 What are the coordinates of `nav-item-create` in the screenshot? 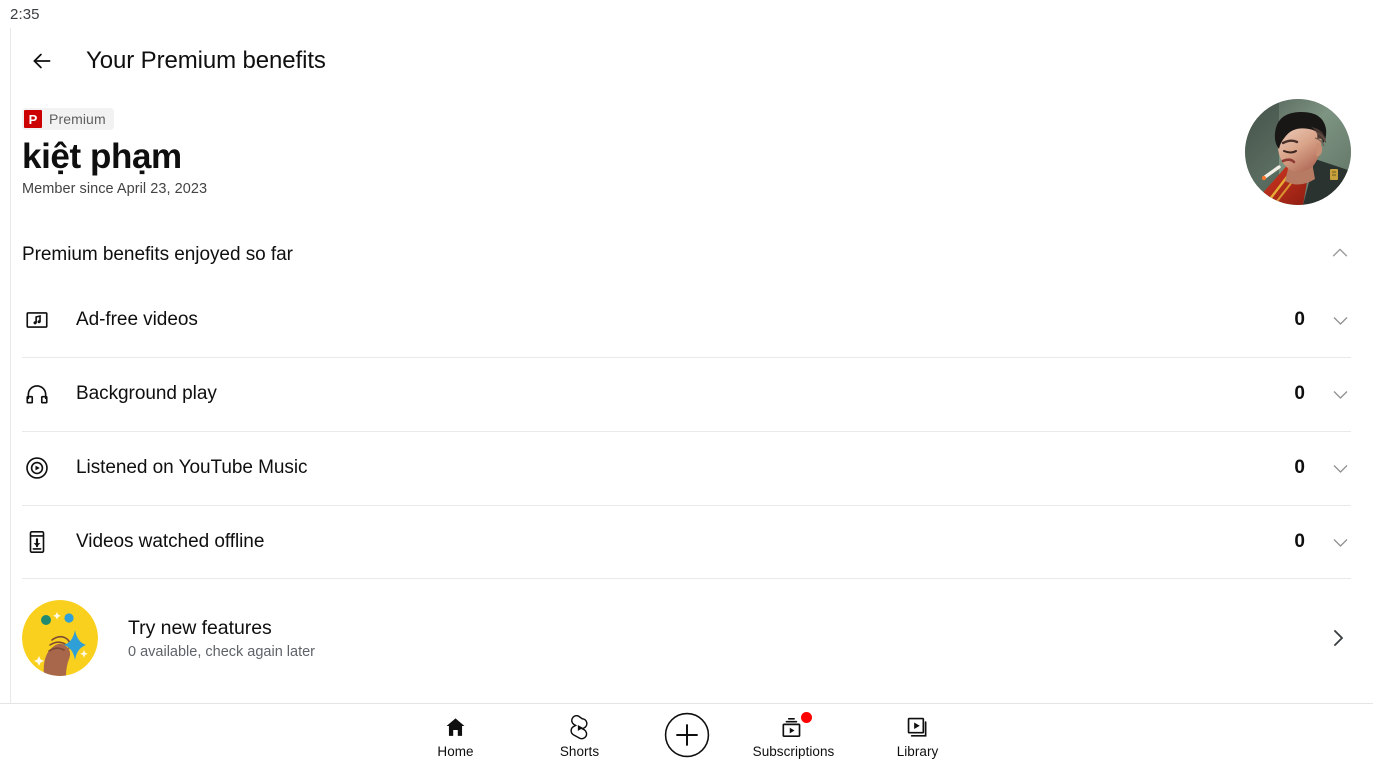 It's located at (687, 737).